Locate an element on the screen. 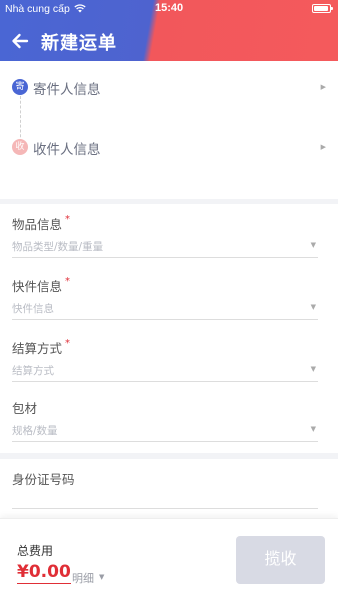 This screenshot has height=600, width=338. packaging-field: 包材 规格/数量 ▼ is located at coordinates (165, 423).